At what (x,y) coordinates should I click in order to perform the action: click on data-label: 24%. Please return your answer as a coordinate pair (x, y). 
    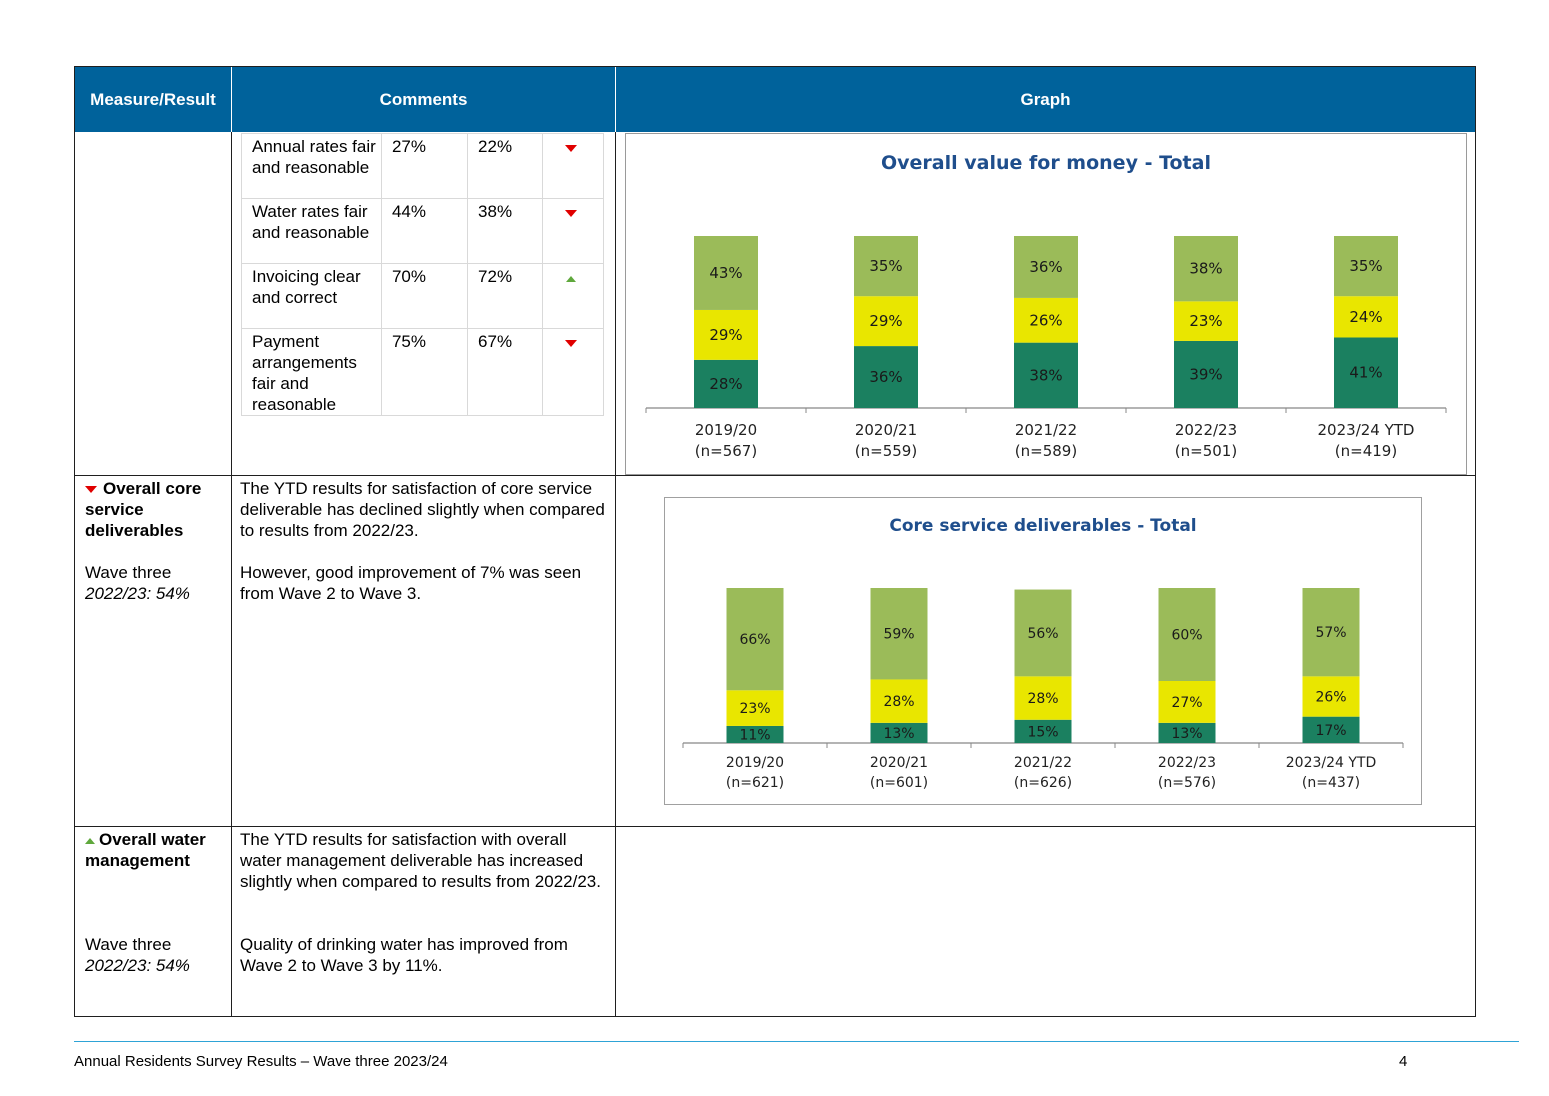
    Looking at the image, I should click on (1365, 317).